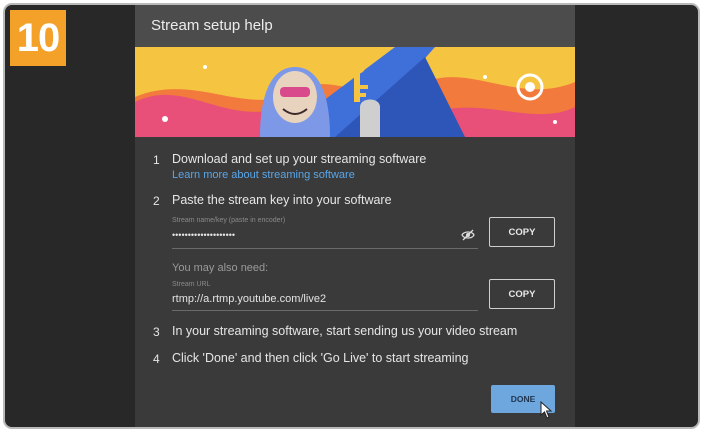 Image resolution: width=705 pixels, height=434 pixels. Describe the element at coordinates (38, 38) in the screenshot. I see `step-number-badge: 10` at that location.